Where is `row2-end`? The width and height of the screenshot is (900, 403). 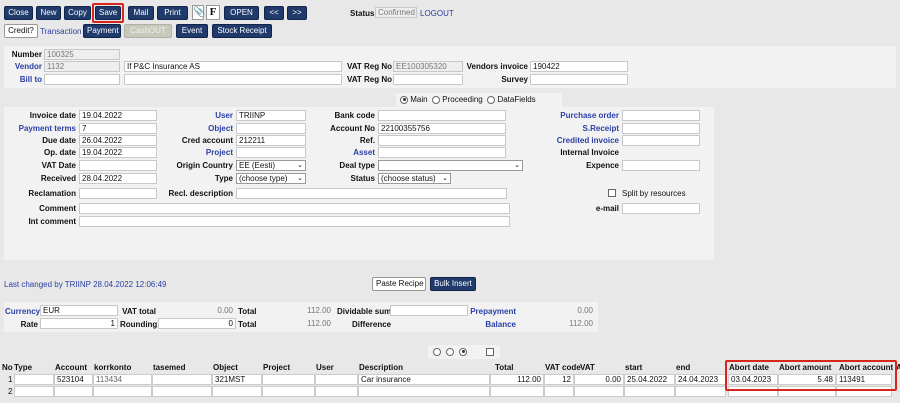 row2-end is located at coordinates (700, 391).